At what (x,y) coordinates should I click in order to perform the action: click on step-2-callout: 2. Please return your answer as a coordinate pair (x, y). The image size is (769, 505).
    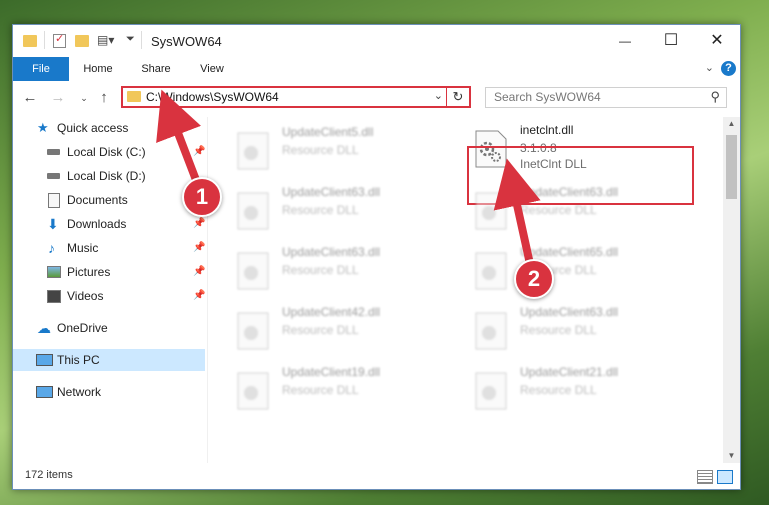
    Looking at the image, I should click on (534, 279).